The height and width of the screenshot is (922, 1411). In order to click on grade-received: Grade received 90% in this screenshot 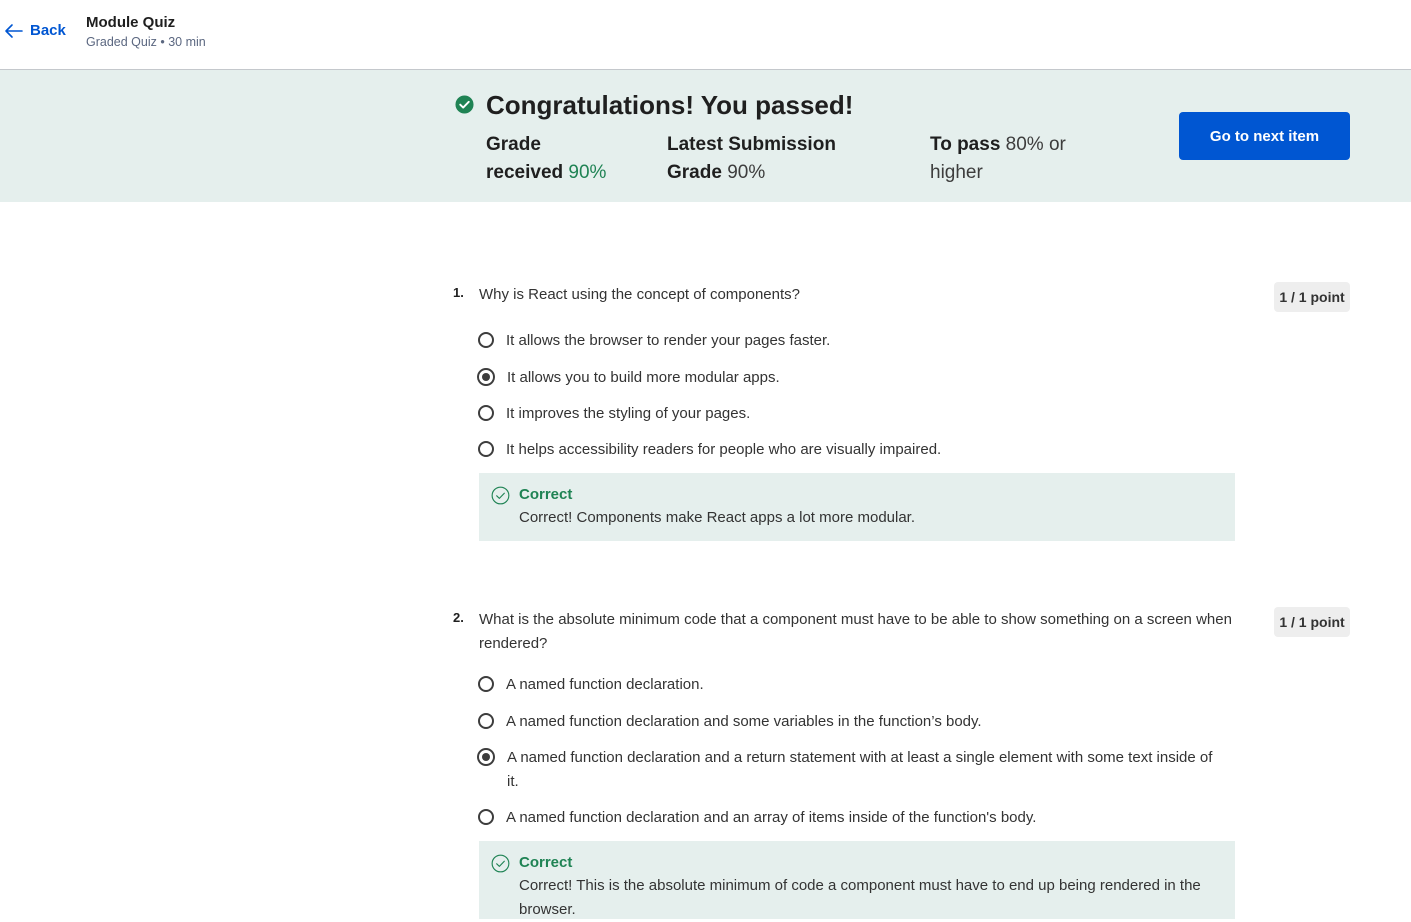, I will do `click(561, 159)`.